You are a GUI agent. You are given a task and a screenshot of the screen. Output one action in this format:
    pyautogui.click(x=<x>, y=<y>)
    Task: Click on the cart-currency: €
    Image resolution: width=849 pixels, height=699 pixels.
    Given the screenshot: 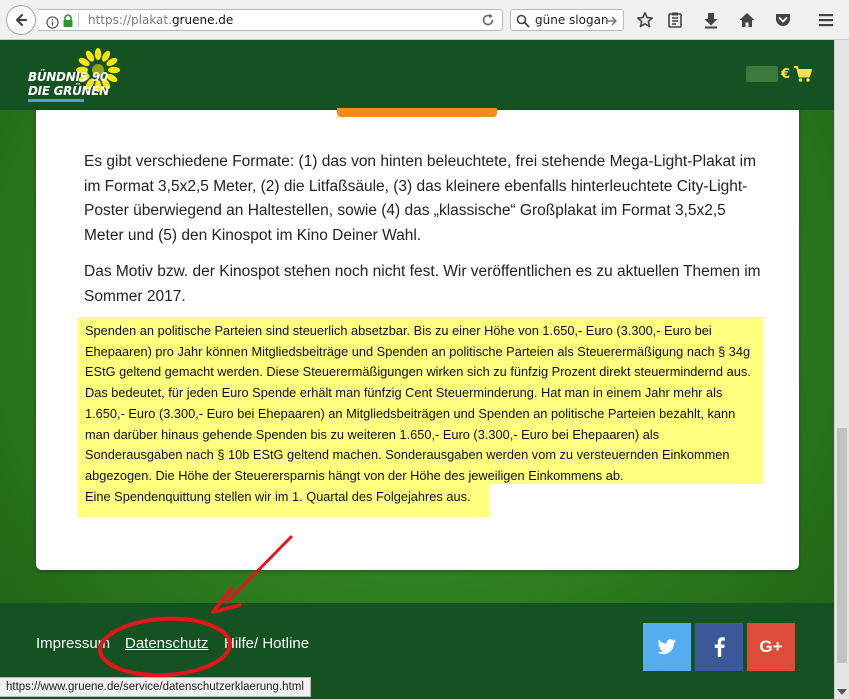 What is the action you would take?
    pyautogui.click(x=786, y=74)
    